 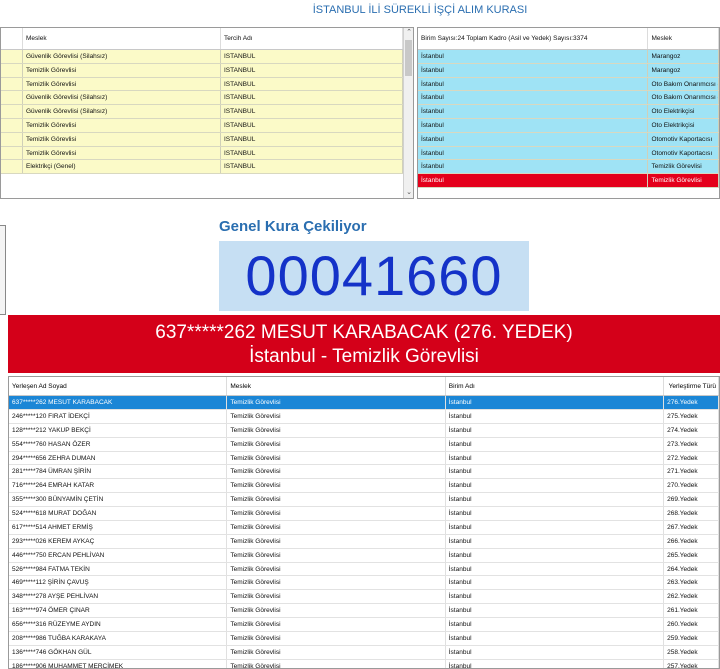 What do you see at coordinates (118, 541) in the screenshot?
I see `table-cell: 293*****026 KEREM AYKAÇ` at bounding box center [118, 541].